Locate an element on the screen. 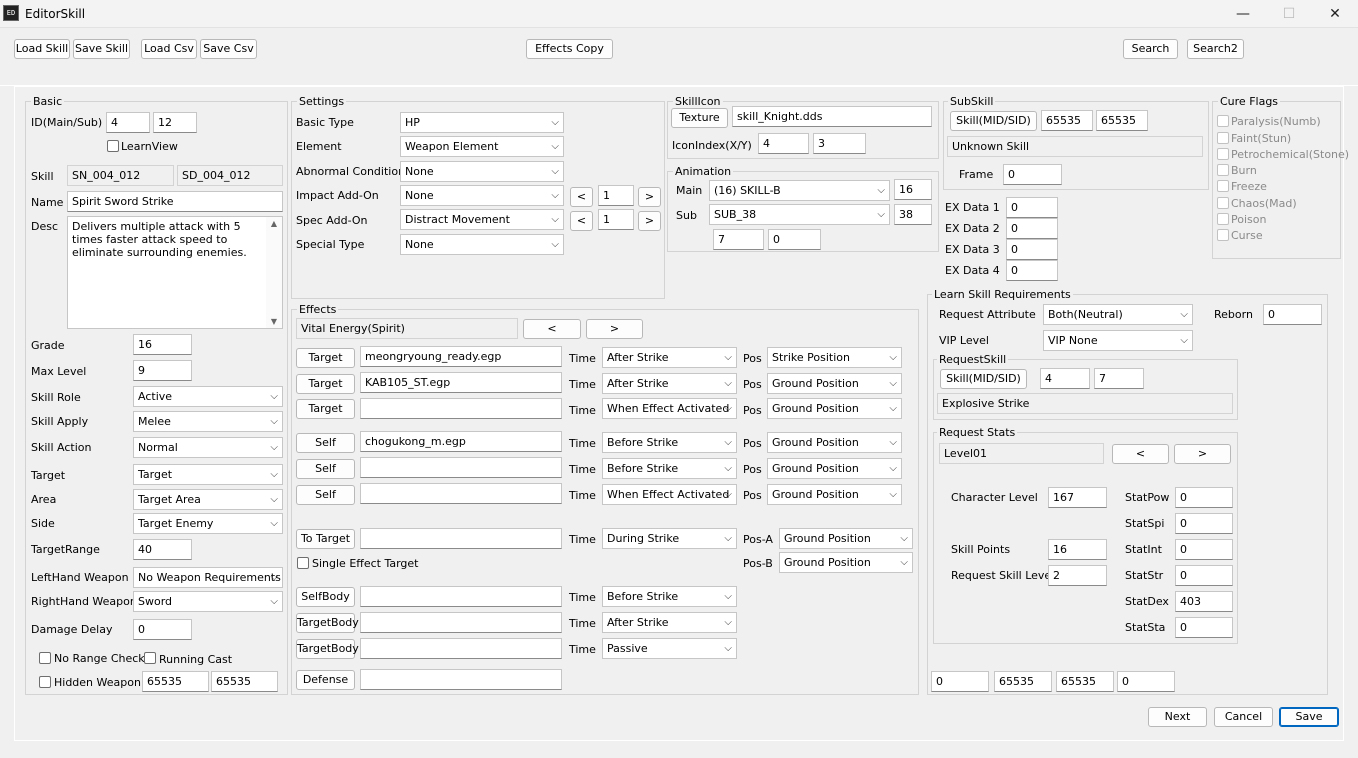  animation-extra-b: 0 is located at coordinates (794, 239).